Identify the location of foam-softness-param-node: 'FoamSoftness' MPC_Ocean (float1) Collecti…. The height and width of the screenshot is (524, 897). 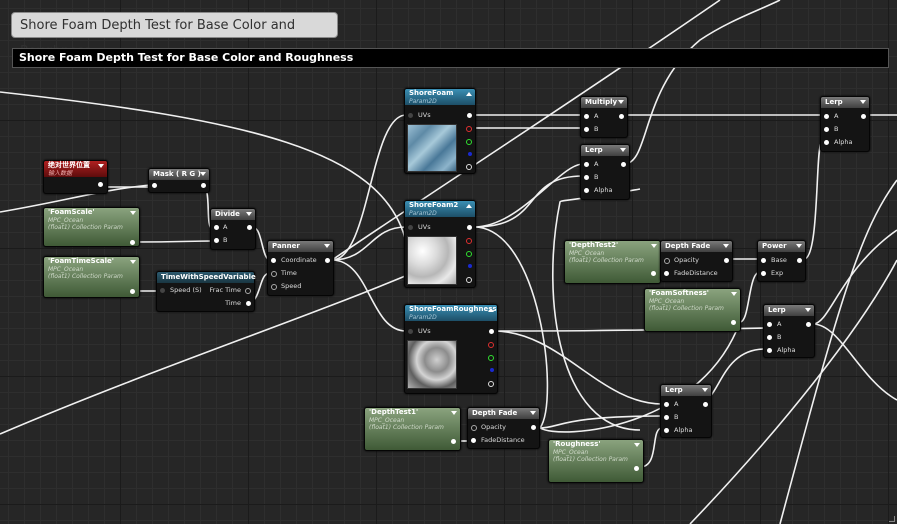
(692, 310).